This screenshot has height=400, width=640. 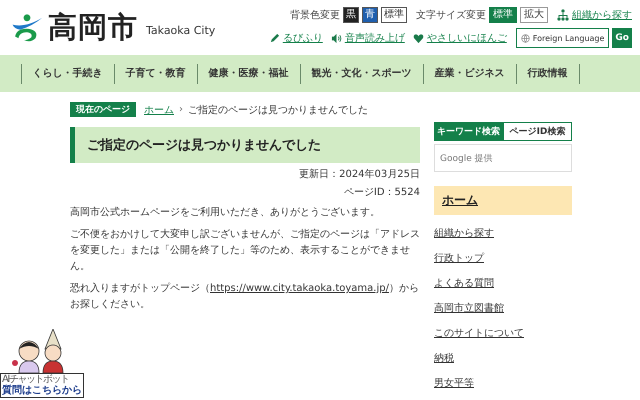 What do you see at coordinates (525, 38) in the screenshot?
I see `globe-icon` at bounding box center [525, 38].